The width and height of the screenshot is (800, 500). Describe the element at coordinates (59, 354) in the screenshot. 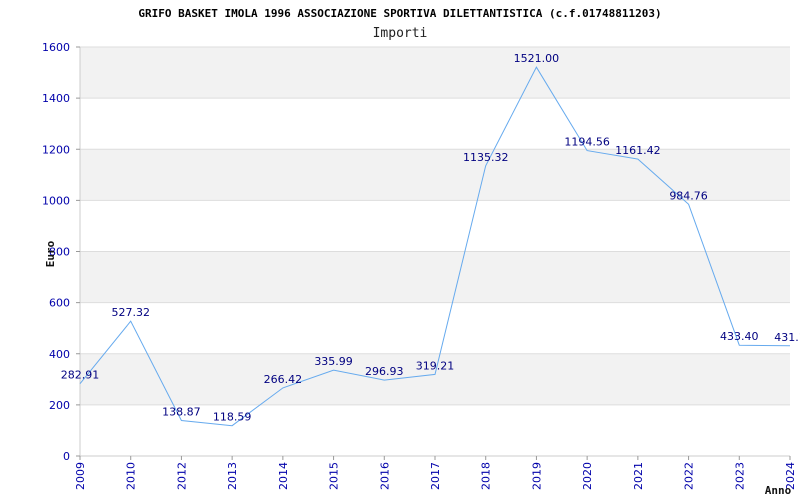

I see `y-tick-label: 400` at that location.